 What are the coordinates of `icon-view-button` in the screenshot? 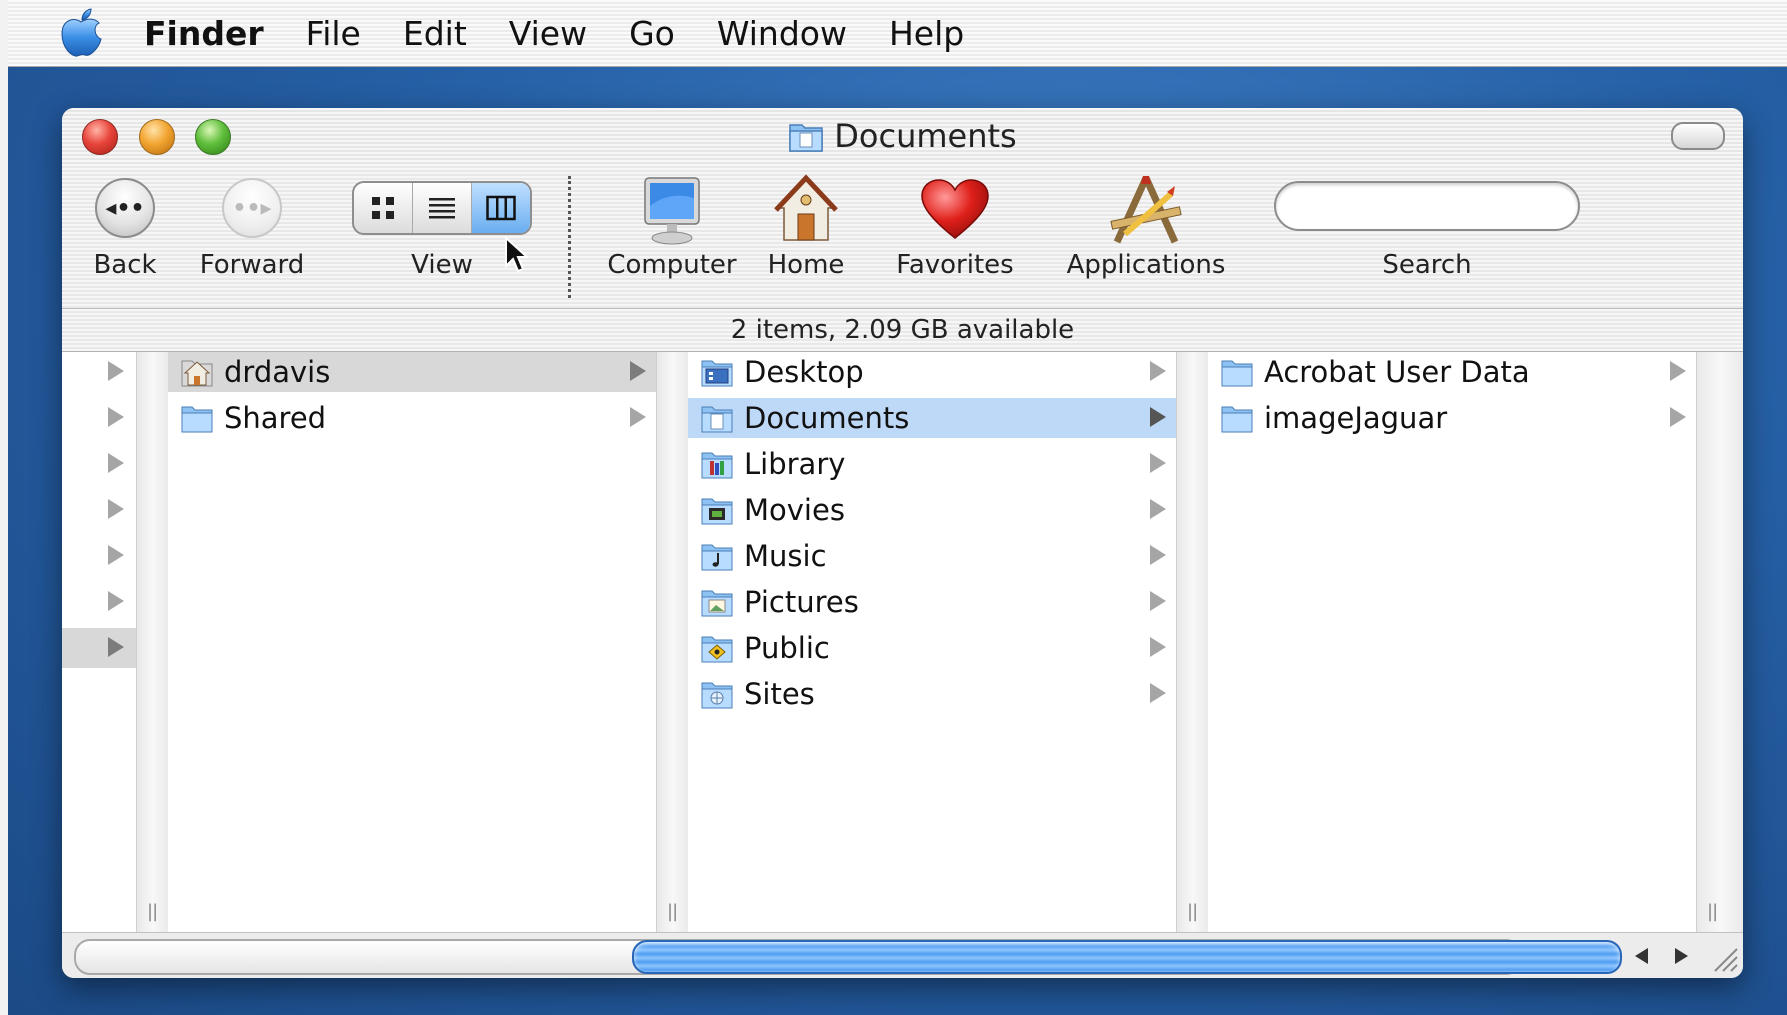 It's located at (383, 208).